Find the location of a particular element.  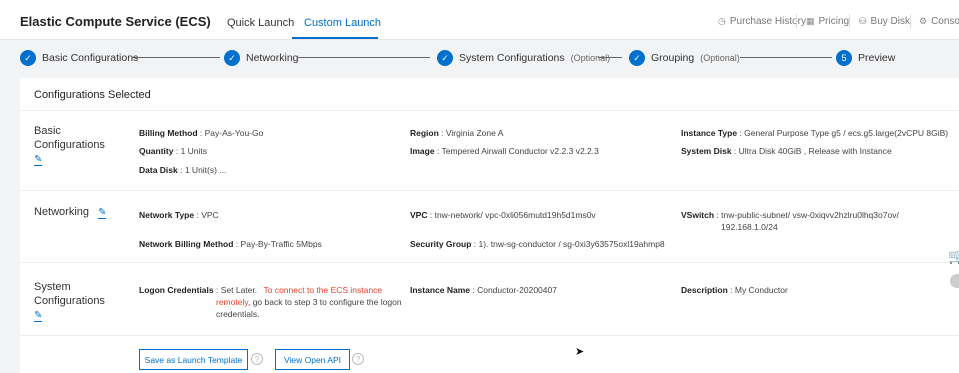

section-system-title: System Configurations ✎ is located at coordinates (69, 301).